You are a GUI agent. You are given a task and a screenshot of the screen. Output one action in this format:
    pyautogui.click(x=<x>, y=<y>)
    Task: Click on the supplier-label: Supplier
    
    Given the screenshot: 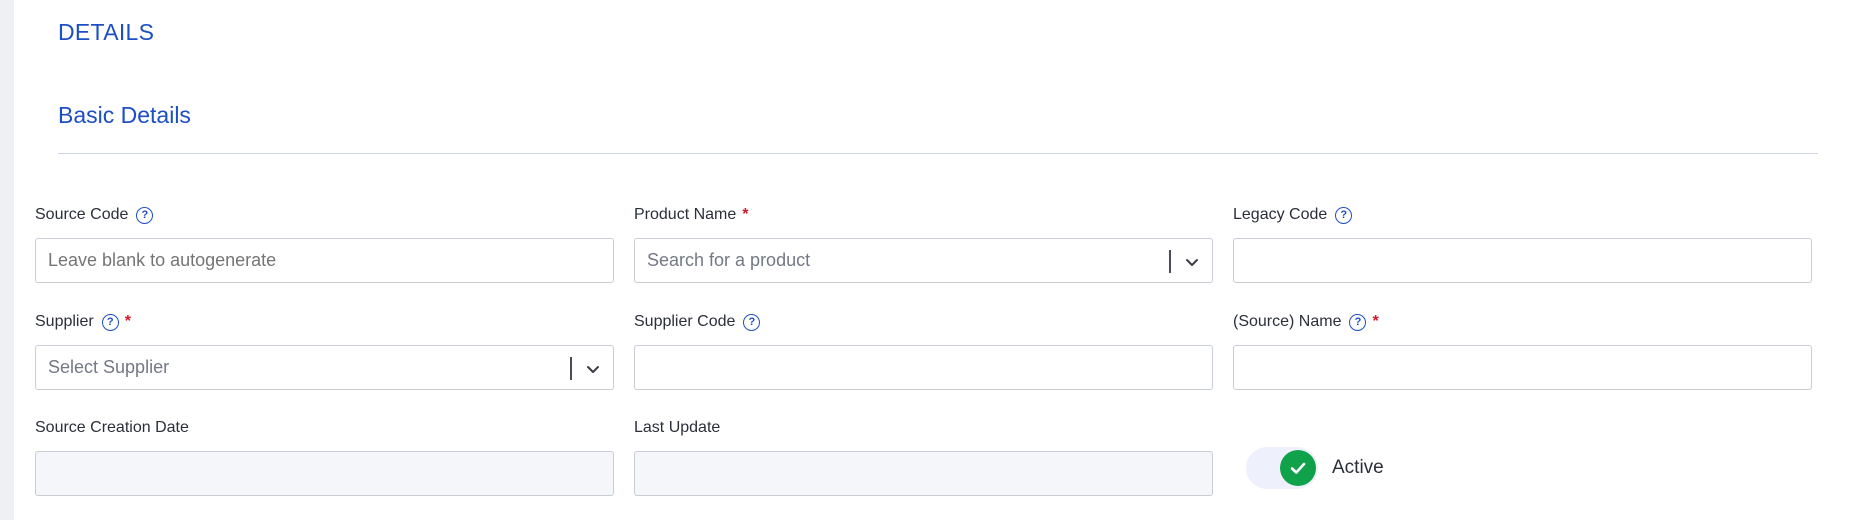 What is the action you would take?
    pyautogui.click(x=64, y=321)
    